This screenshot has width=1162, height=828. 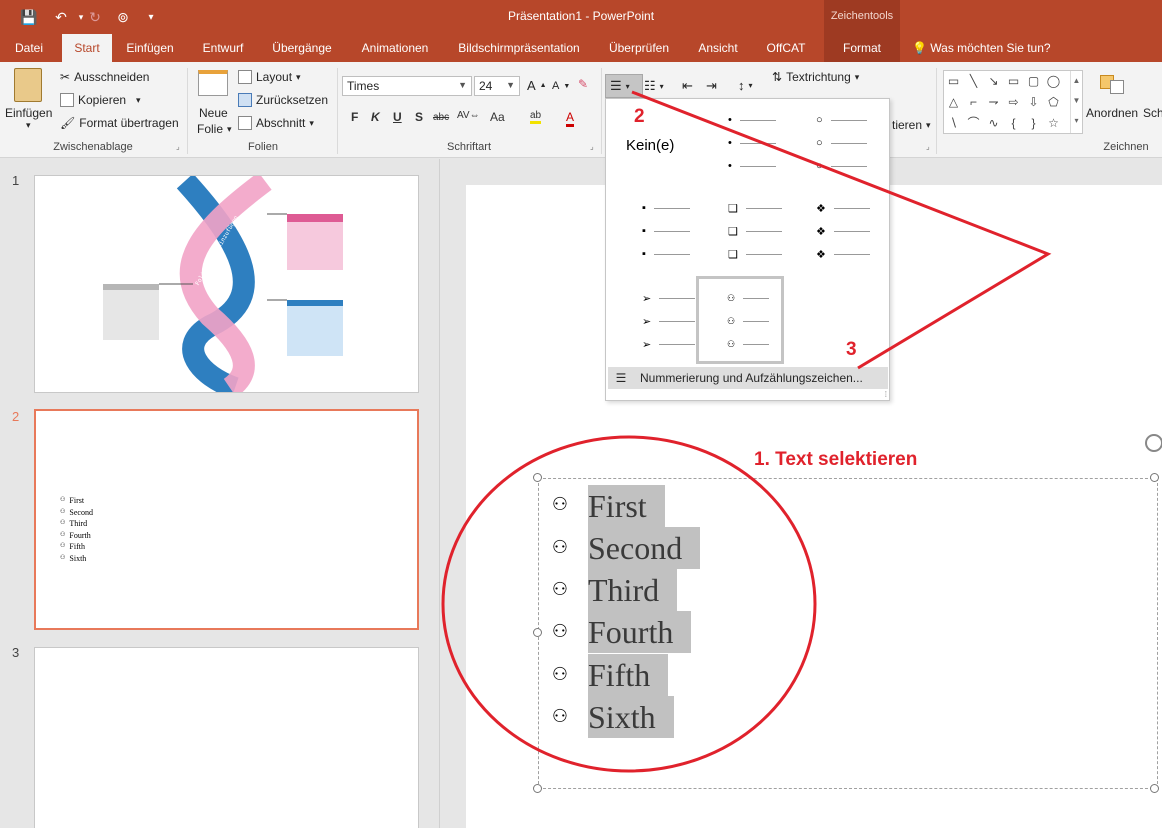 What do you see at coordinates (28, 85) in the screenshot?
I see `paste-button` at bounding box center [28, 85].